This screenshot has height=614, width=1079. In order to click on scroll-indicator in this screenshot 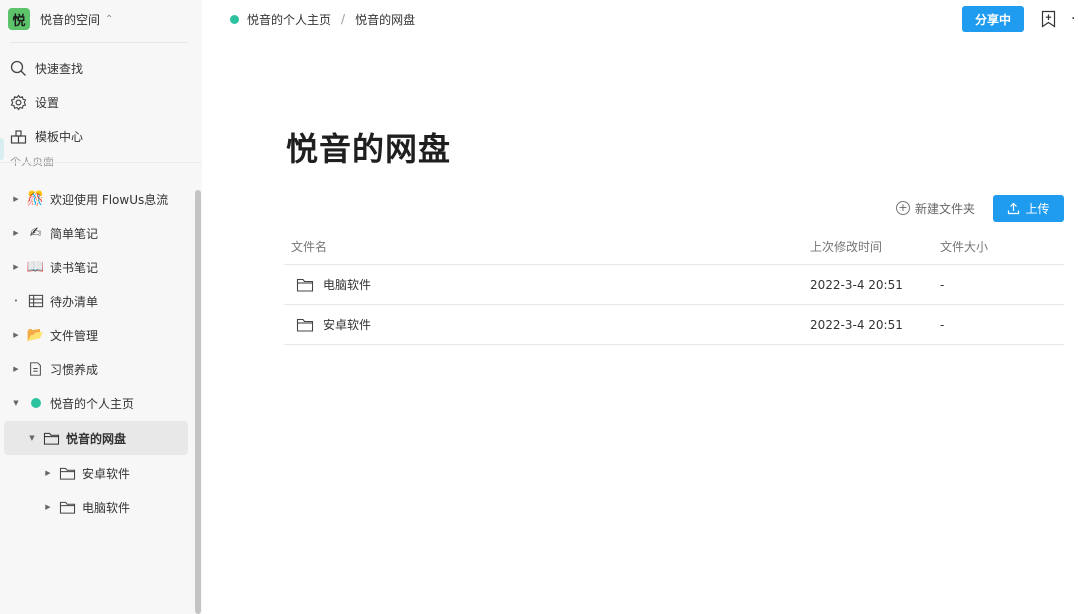, I will do `click(2, 149)`.